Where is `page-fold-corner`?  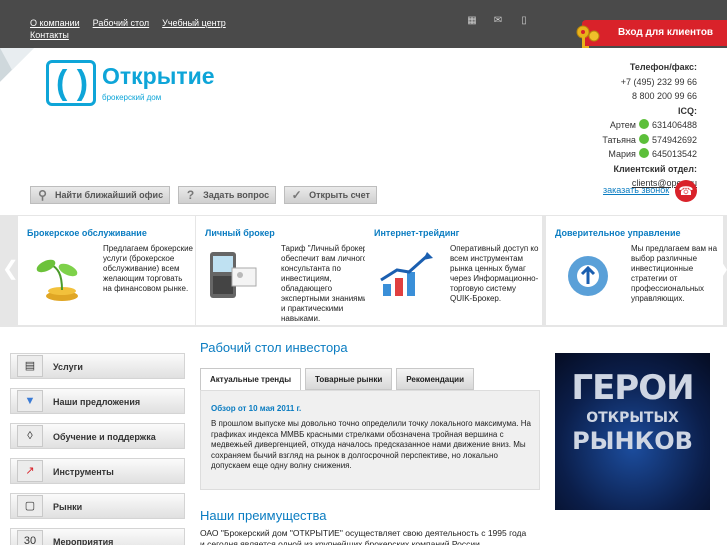
page-fold-corner is located at coordinates (17, 65).